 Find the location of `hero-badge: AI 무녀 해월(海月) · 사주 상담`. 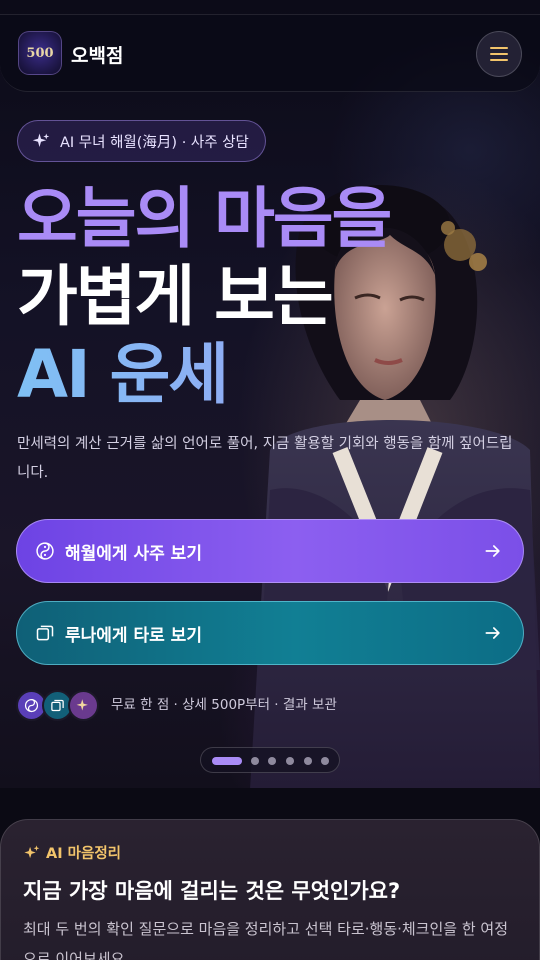

hero-badge: AI 무녀 해월(海月) · 사주 상담 is located at coordinates (141, 141).